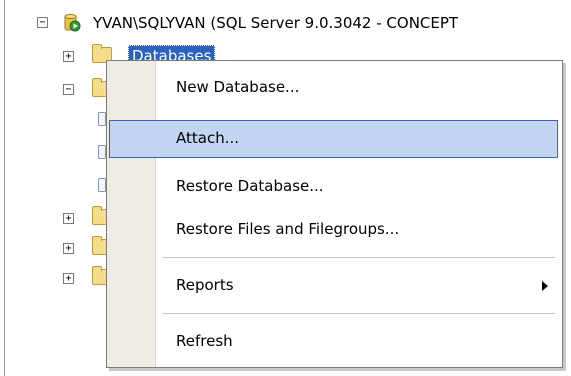 This screenshot has height=376, width=571. Describe the element at coordinates (204, 341) in the screenshot. I see `menu-item-label: Refresh` at that location.